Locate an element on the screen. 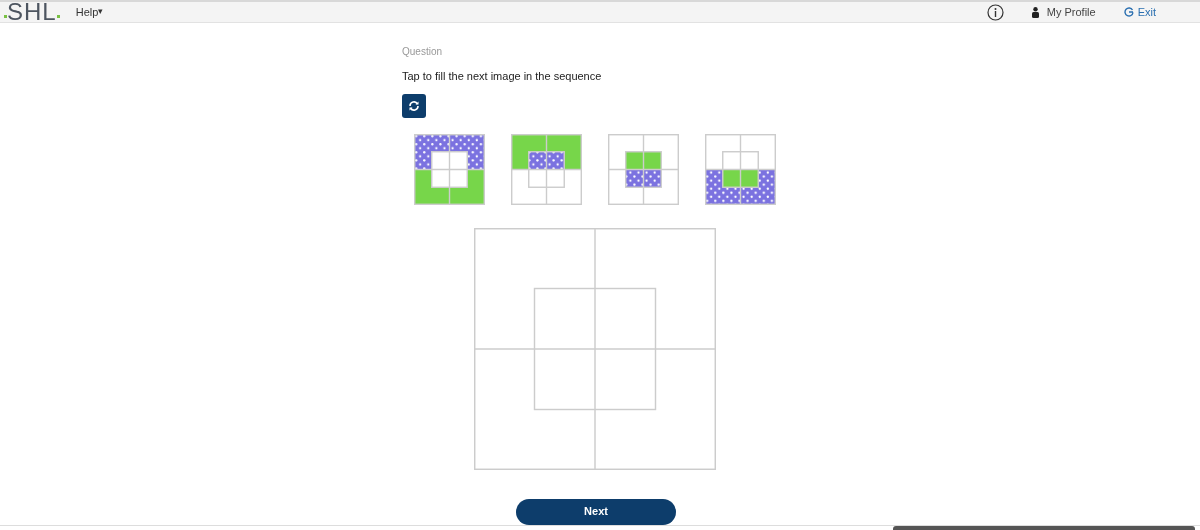  exit-link: Exit is located at coordinates (1146, 12).